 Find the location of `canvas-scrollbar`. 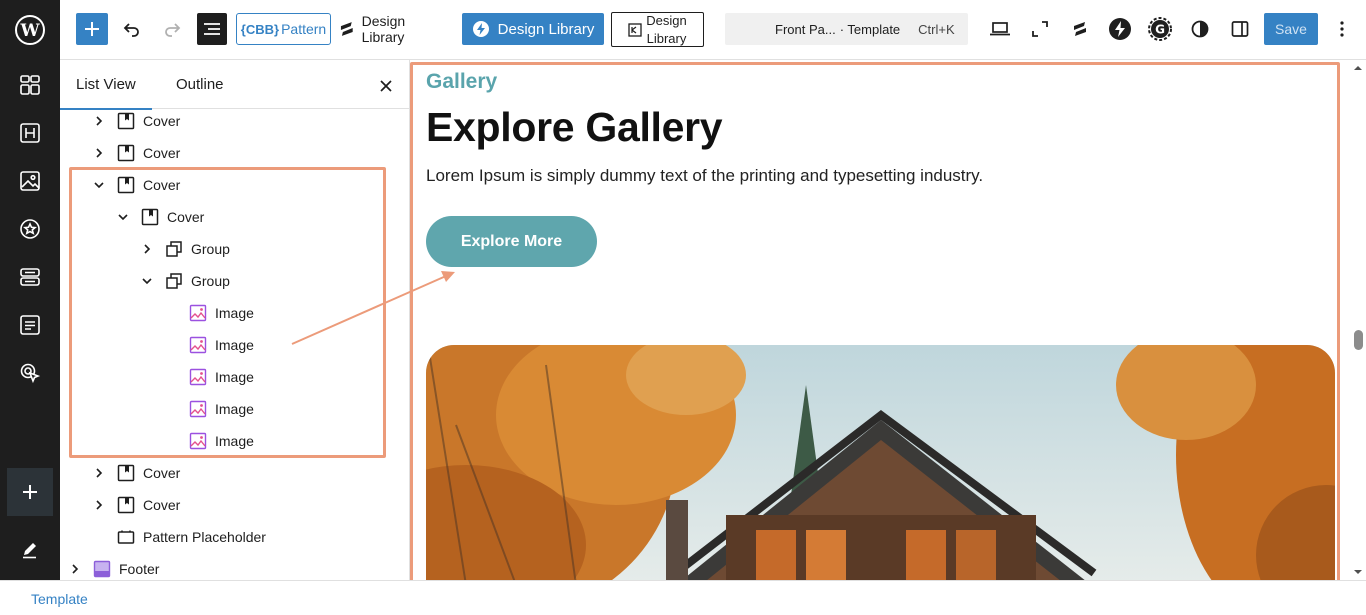

canvas-scrollbar is located at coordinates (1358, 320).